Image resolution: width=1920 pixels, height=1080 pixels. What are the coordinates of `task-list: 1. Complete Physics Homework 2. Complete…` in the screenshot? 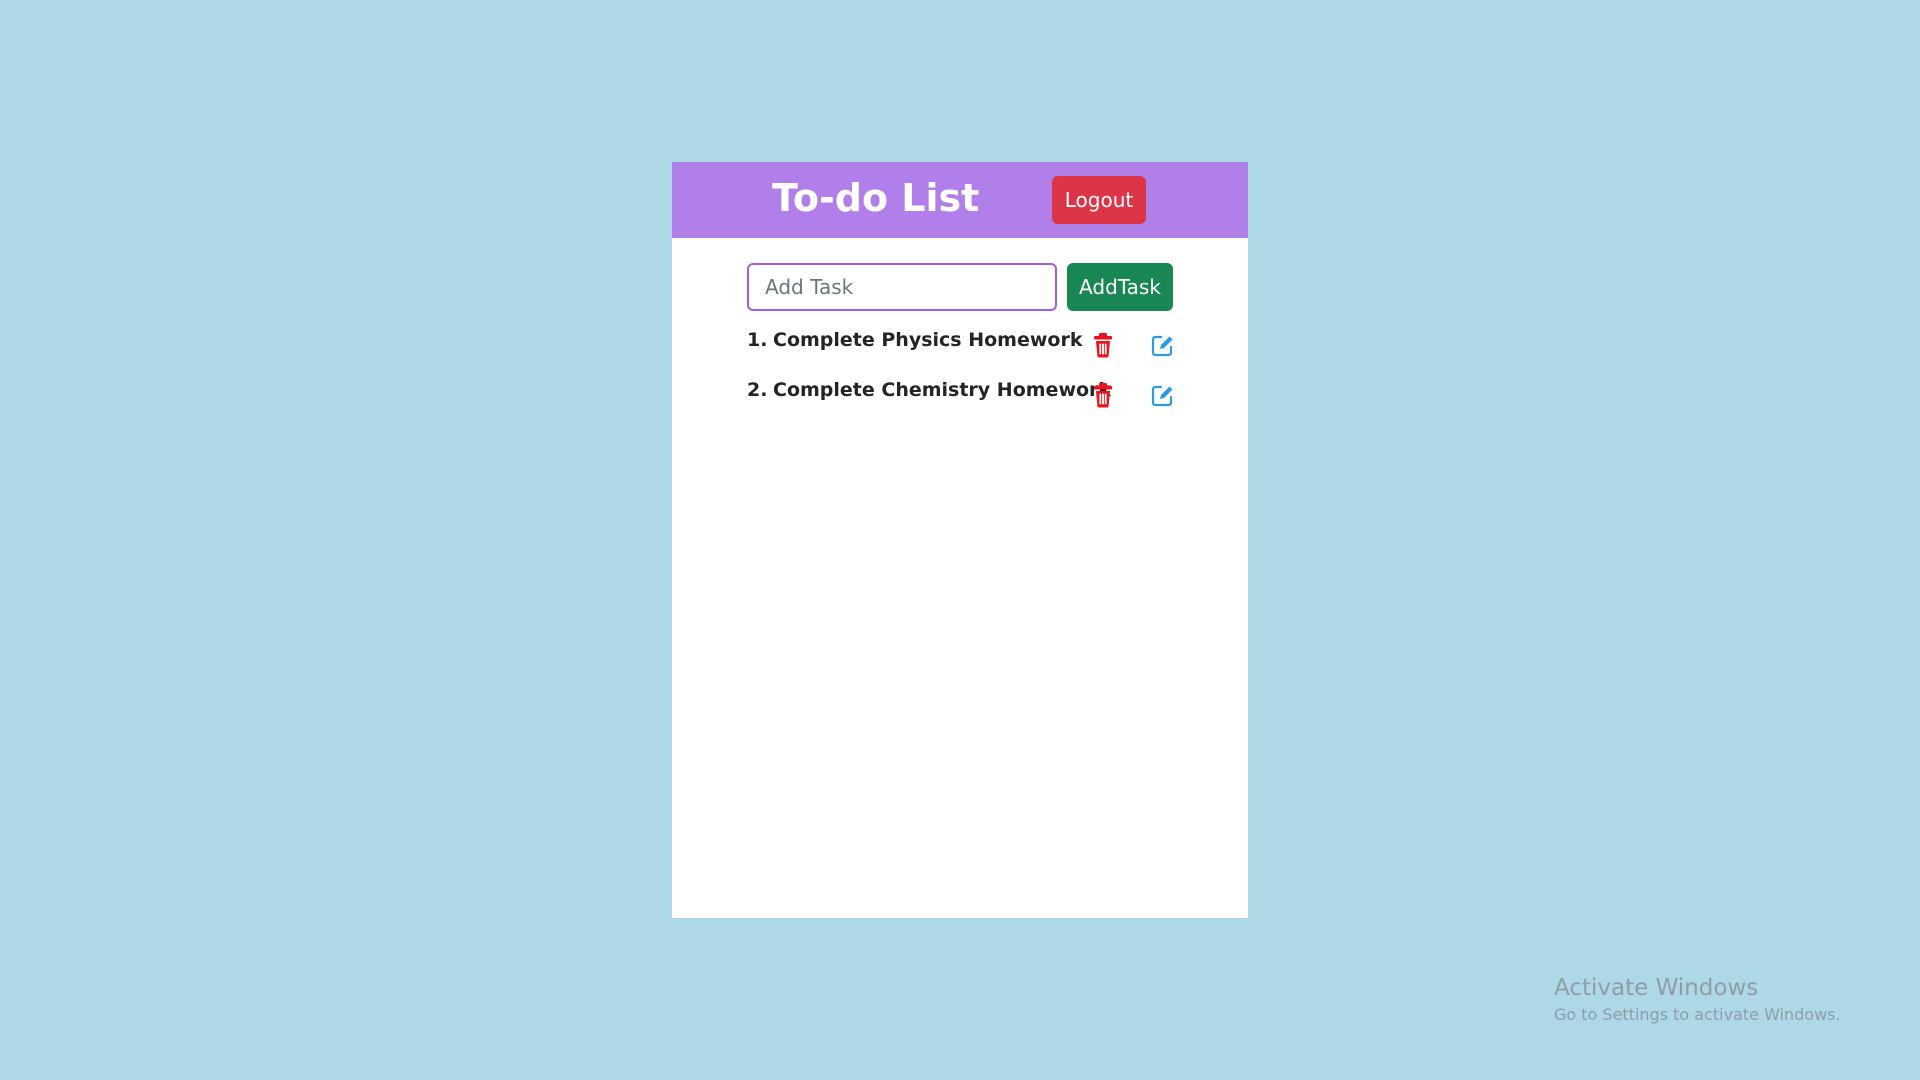 It's located at (967, 372).